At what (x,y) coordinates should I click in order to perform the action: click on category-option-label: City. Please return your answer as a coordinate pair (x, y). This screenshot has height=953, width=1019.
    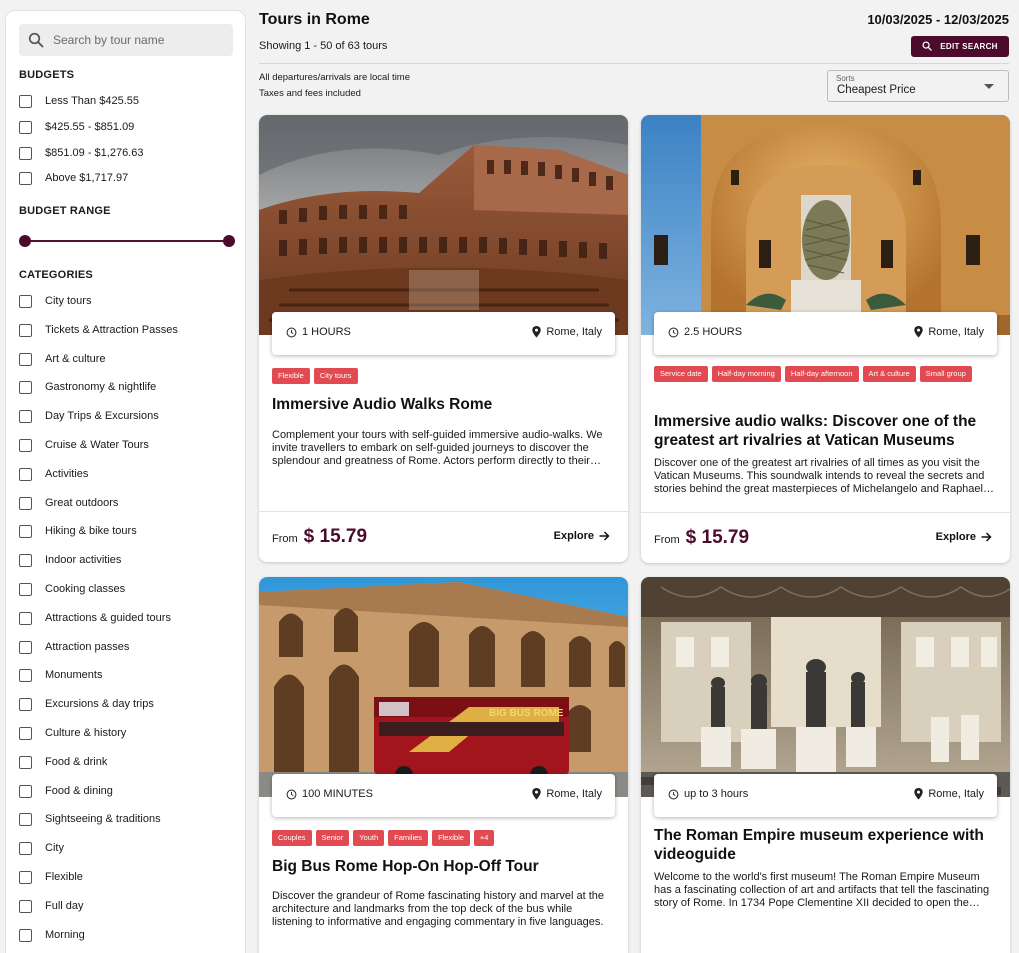
    Looking at the image, I should click on (54, 848).